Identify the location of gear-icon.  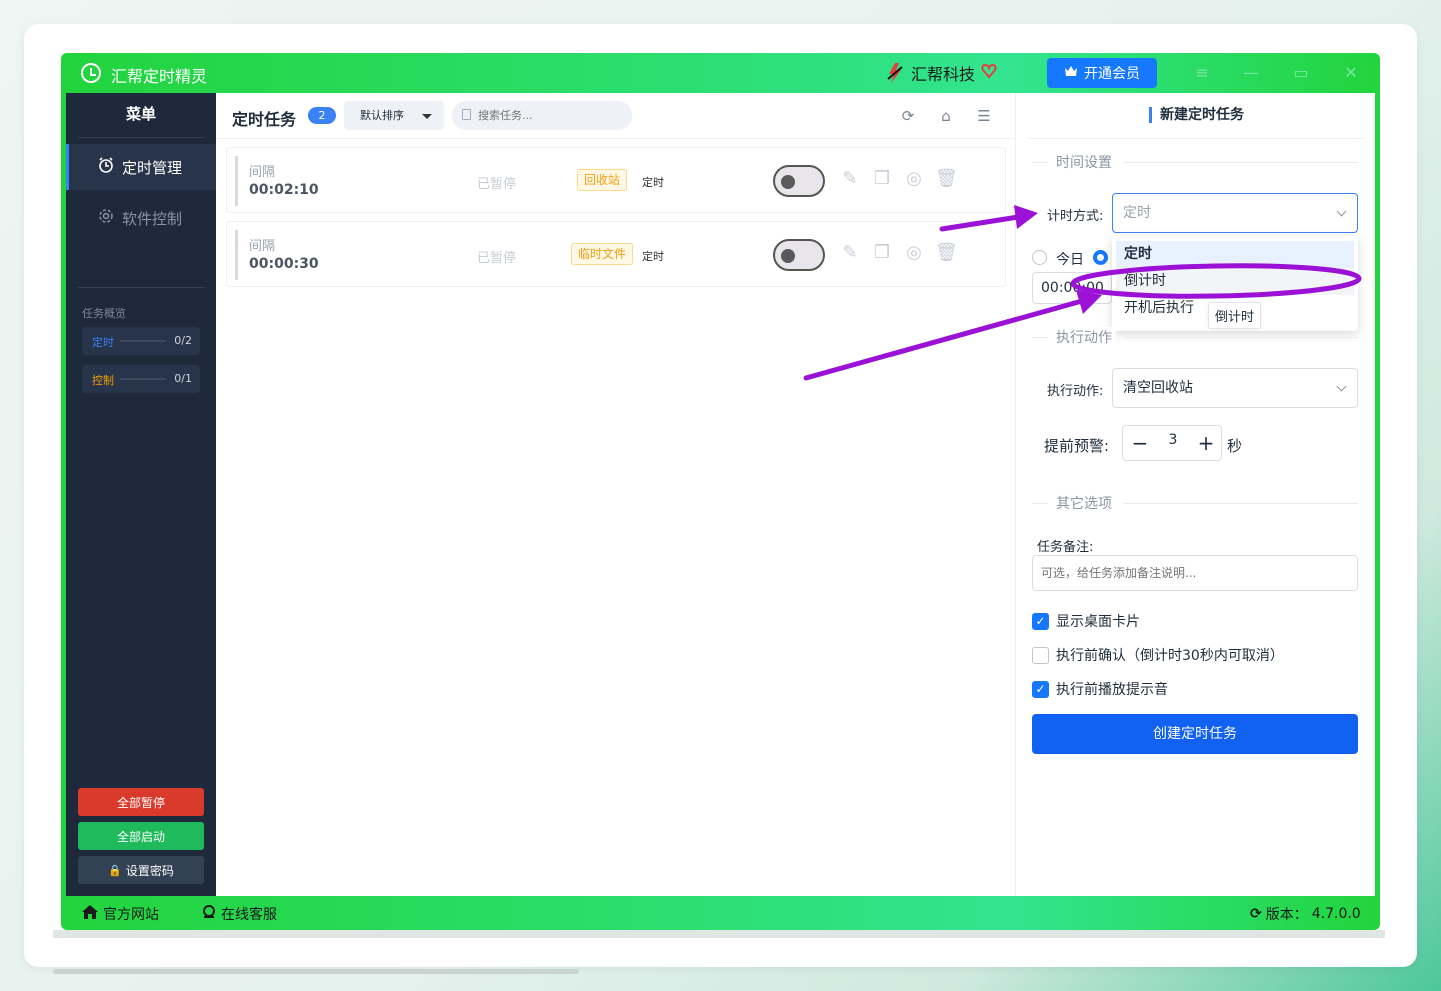
(106, 218).